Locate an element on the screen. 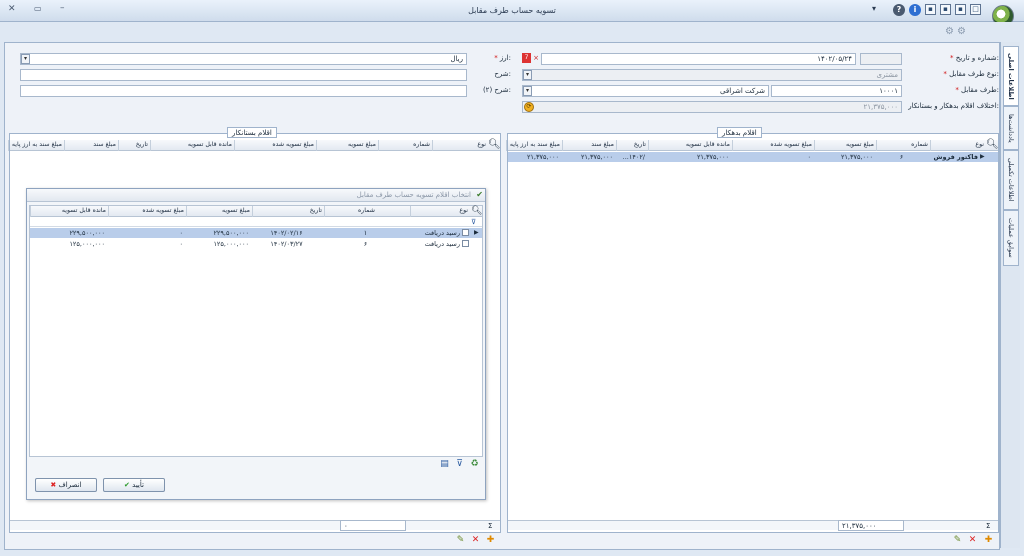 The width and height of the screenshot is (1024, 556). tab-main-info: اطلاعات اصلی is located at coordinates (1011, 76).